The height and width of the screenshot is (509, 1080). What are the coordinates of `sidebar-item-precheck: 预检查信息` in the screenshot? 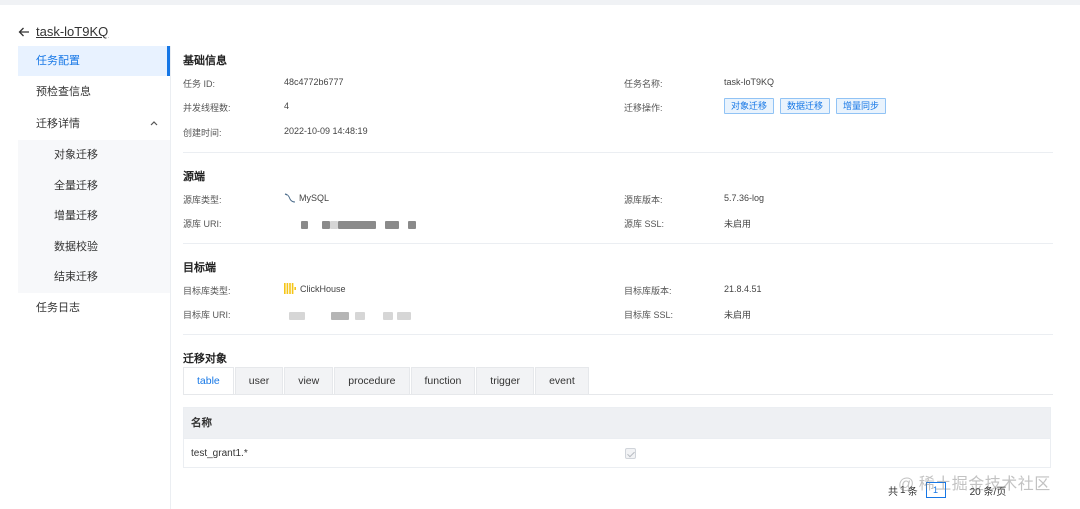 It's located at (94, 92).